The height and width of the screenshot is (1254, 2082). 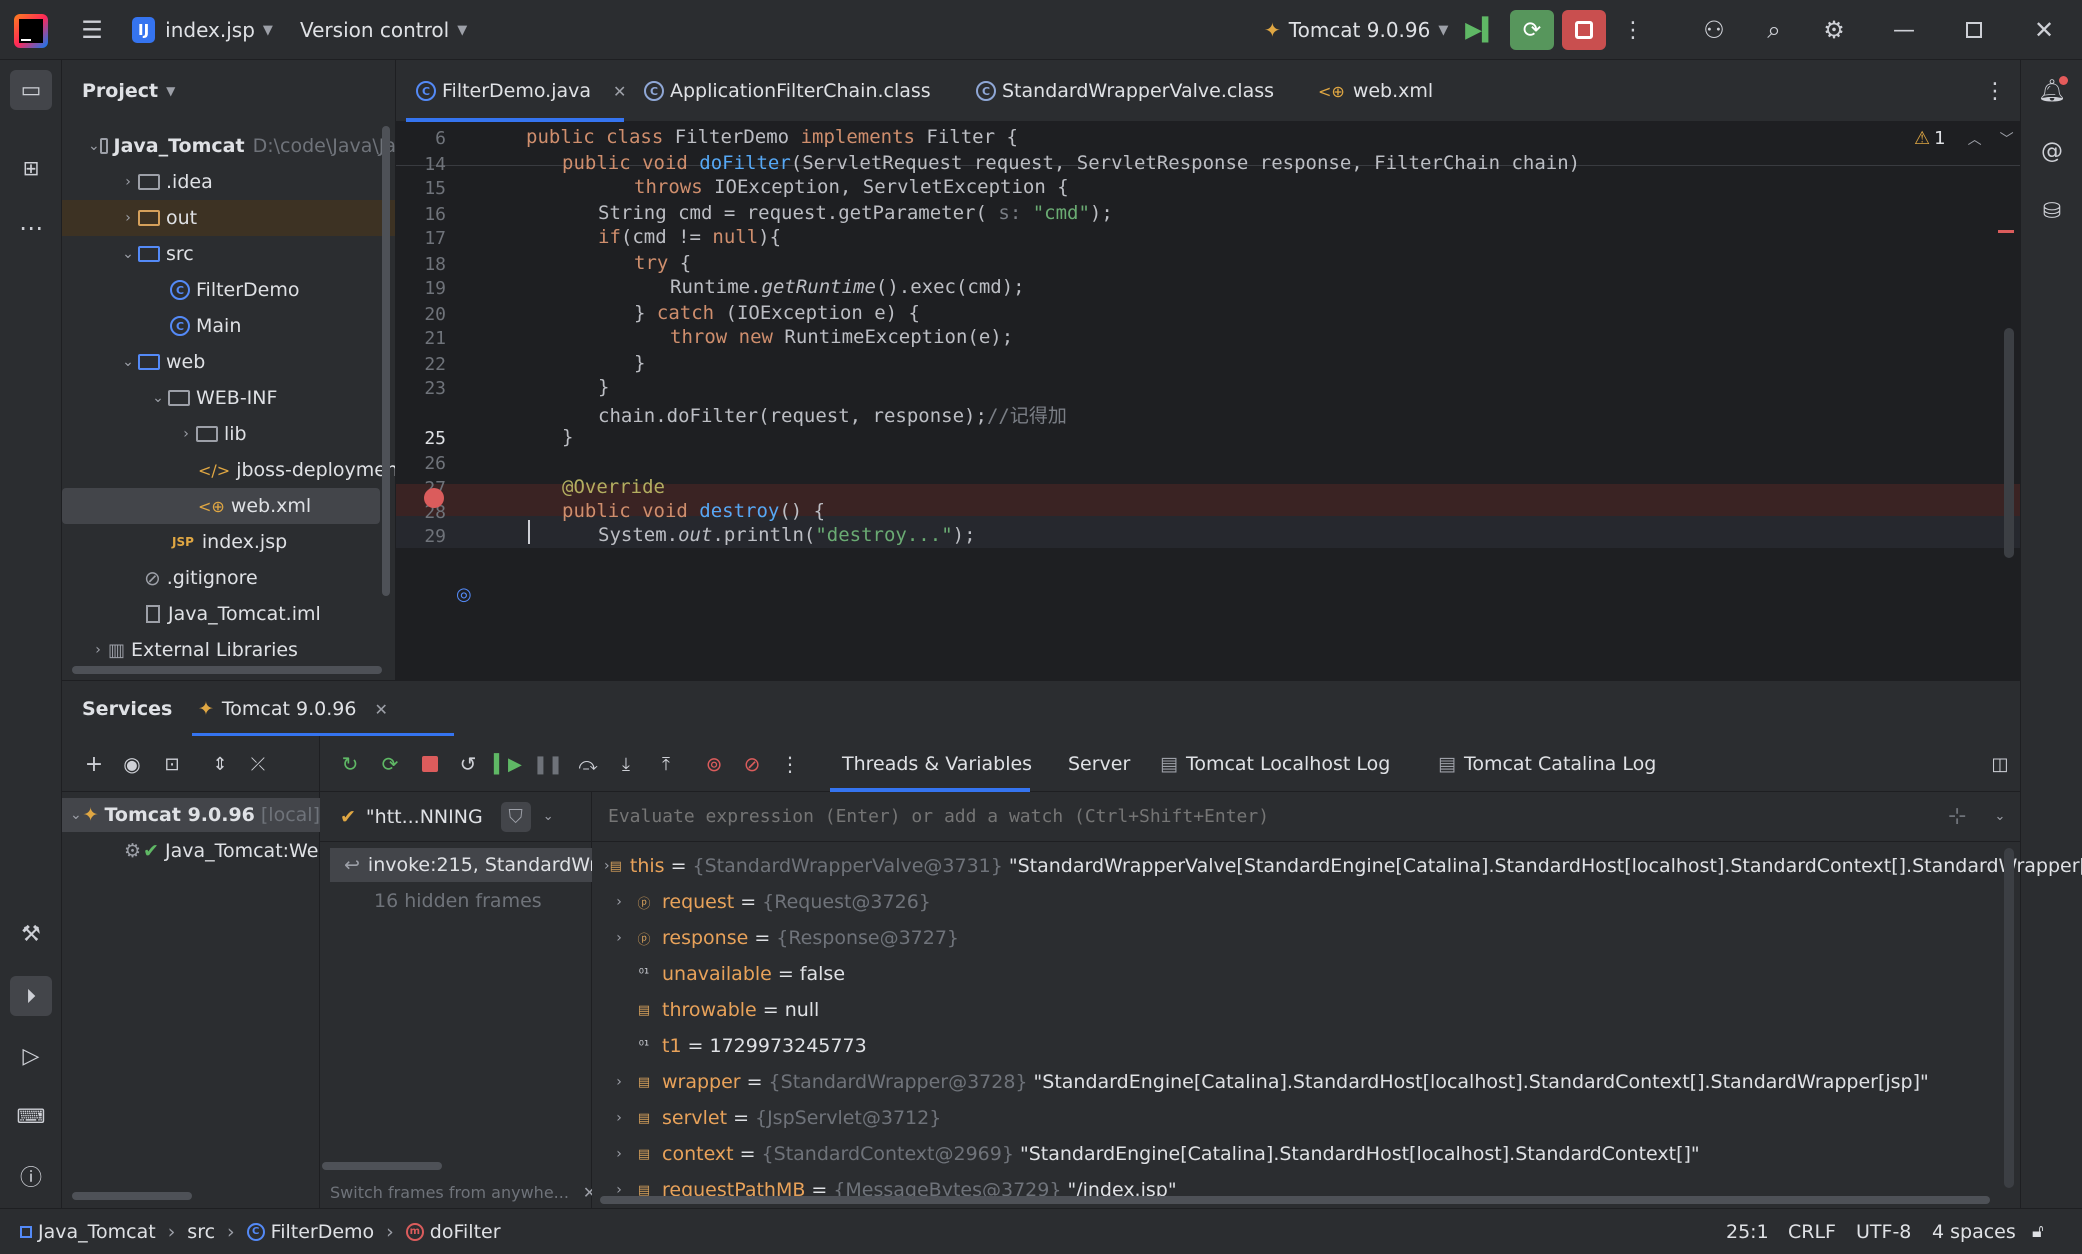 I want to click on chevron-down-icon: ﹀, so click(x=2007, y=139).